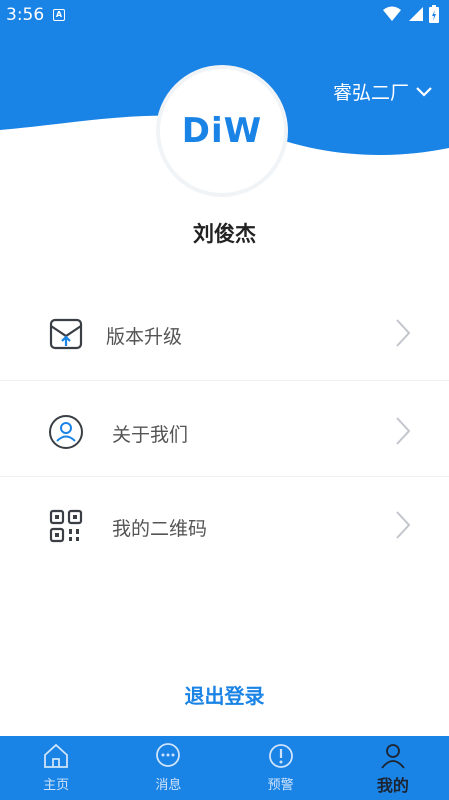  What do you see at coordinates (224, 15) in the screenshot?
I see `status-bar: 3:56 A` at bounding box center [224, 15].